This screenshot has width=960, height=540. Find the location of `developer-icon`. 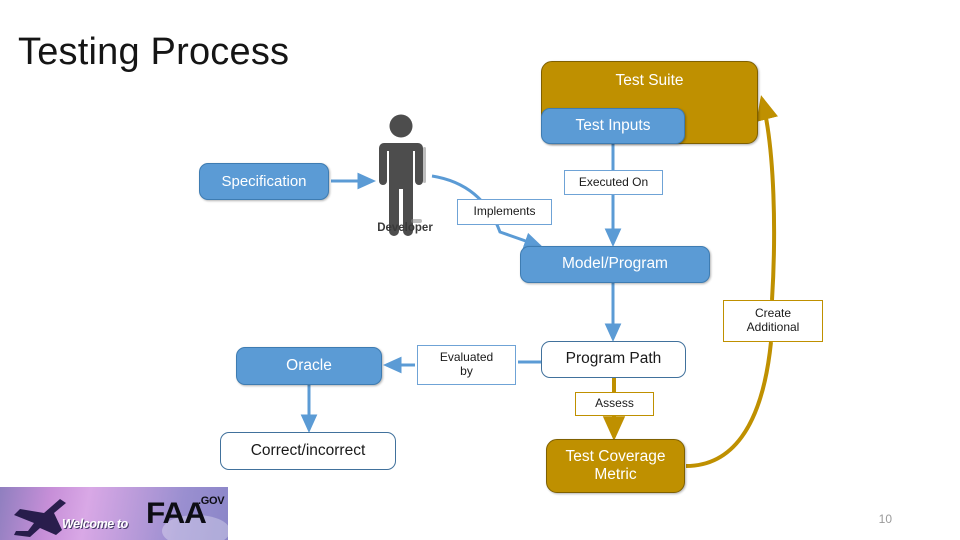

developer-icon is located at coordinates (402, 175).